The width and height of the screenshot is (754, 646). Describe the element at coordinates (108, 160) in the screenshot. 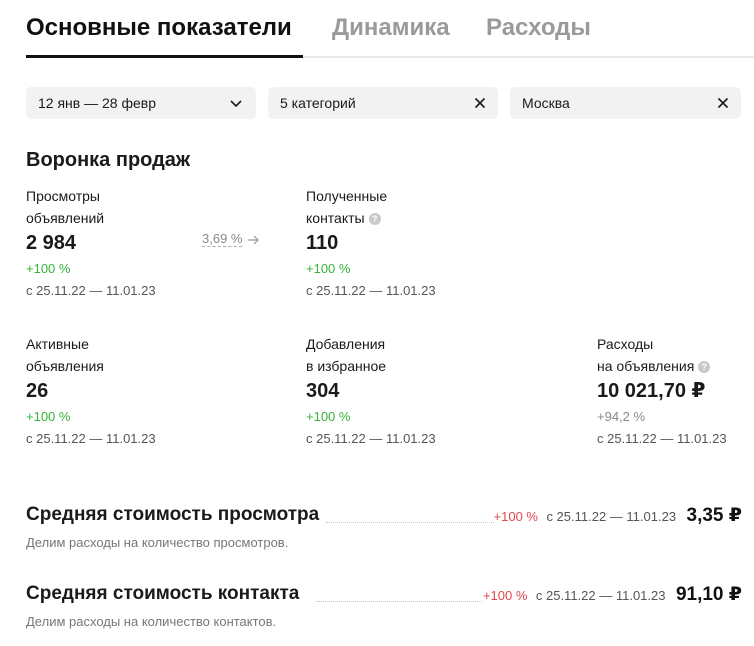

I see `funnel-title: Воронка продаж` at that location.